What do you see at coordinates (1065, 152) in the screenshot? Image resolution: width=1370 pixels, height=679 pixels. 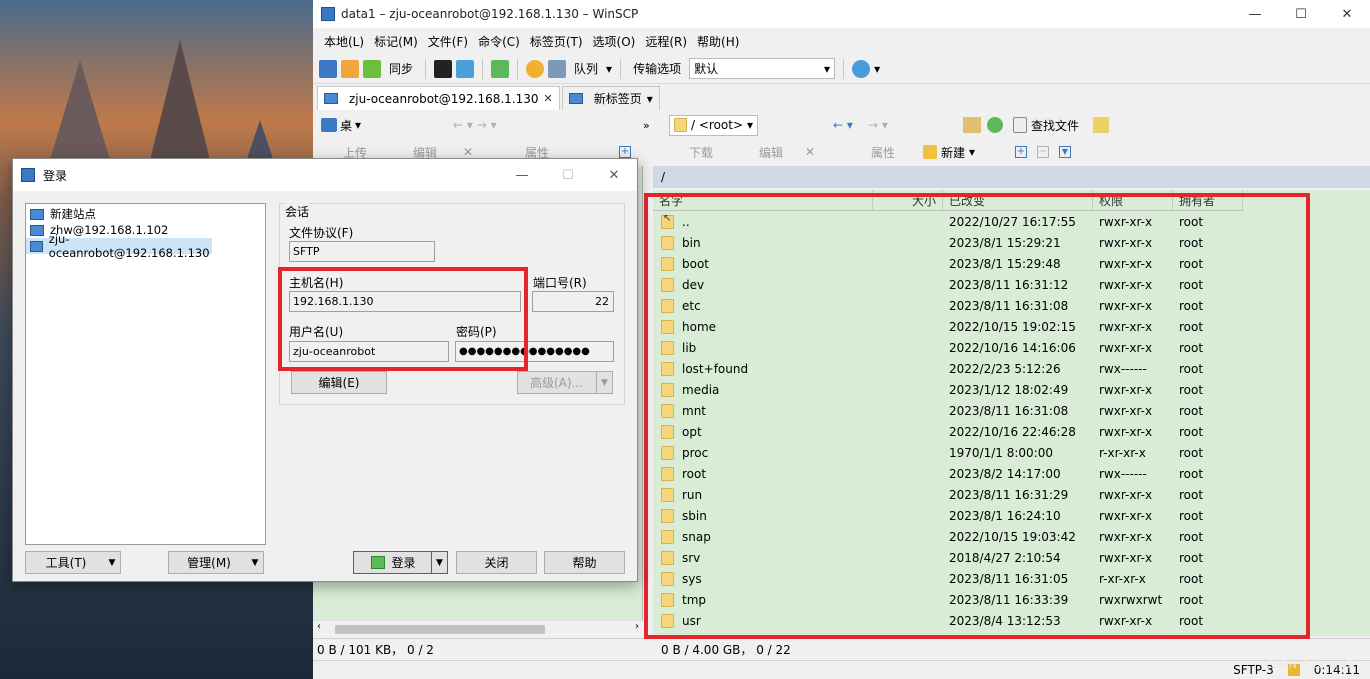 I see `filter-icon: ▼` at bounding box center [1065, 152].